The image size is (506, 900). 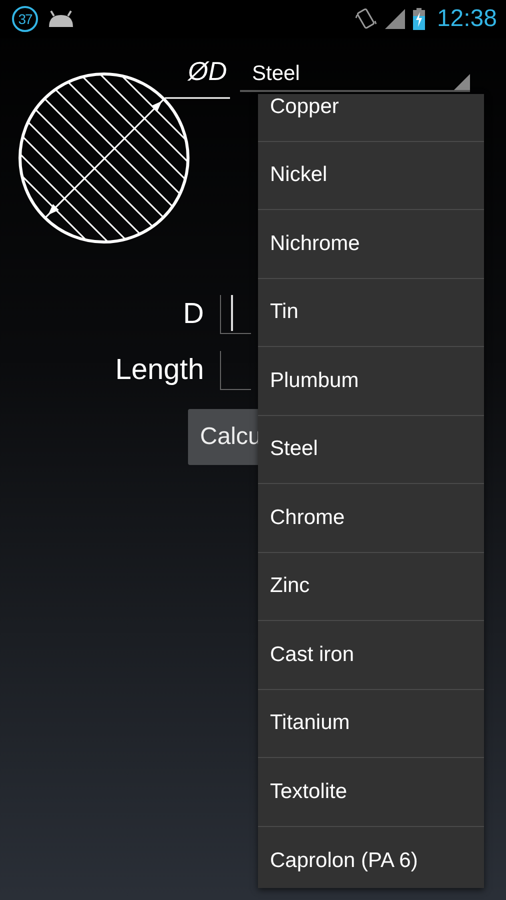 I want to click on dropdown-item: Textolite, so click(x=309, y=792).